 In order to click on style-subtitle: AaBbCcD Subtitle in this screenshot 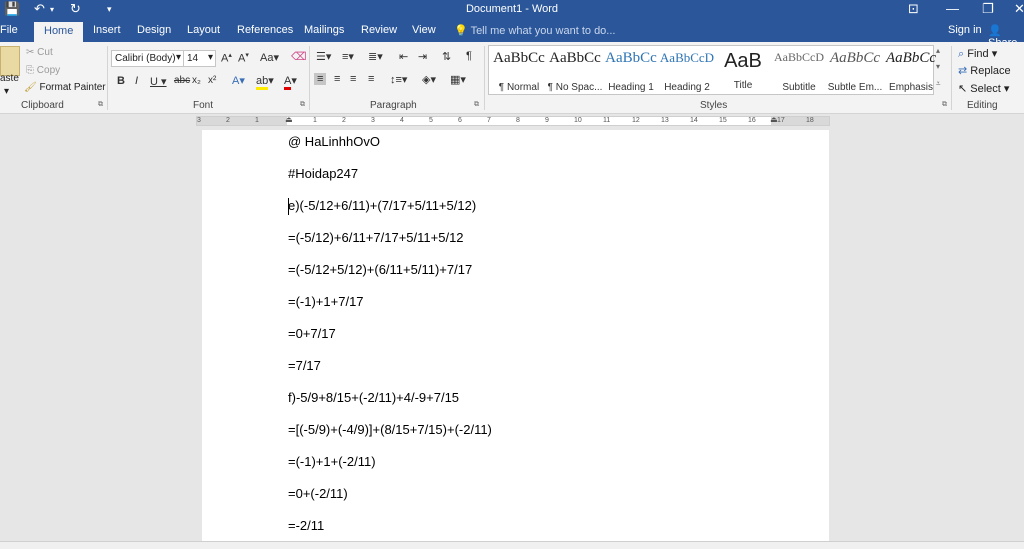, I will do `click(799, 71)`.